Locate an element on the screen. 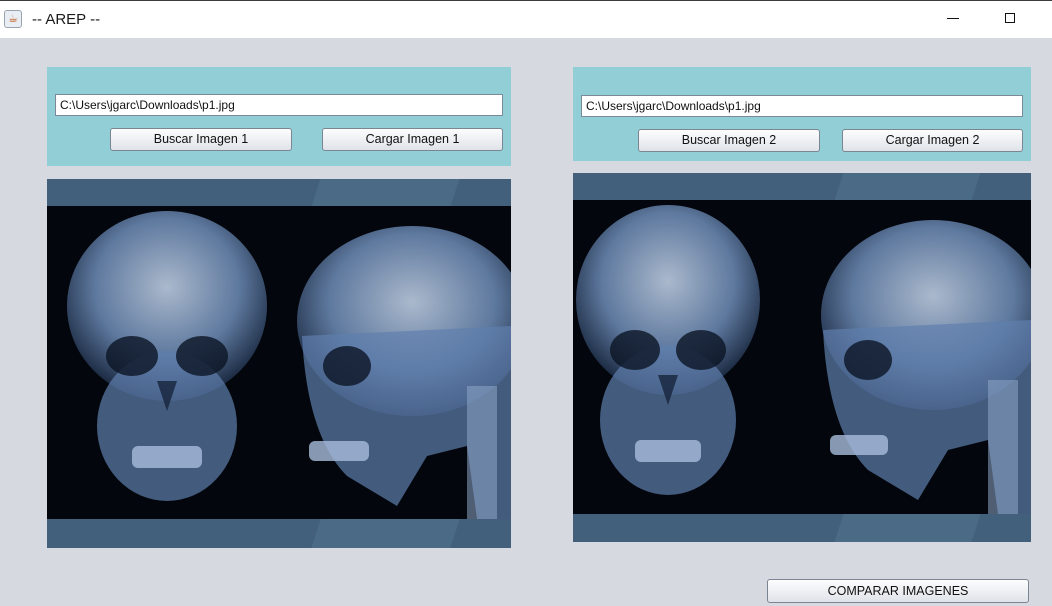  image2-bottom-band is located at coordinates (802, 528).